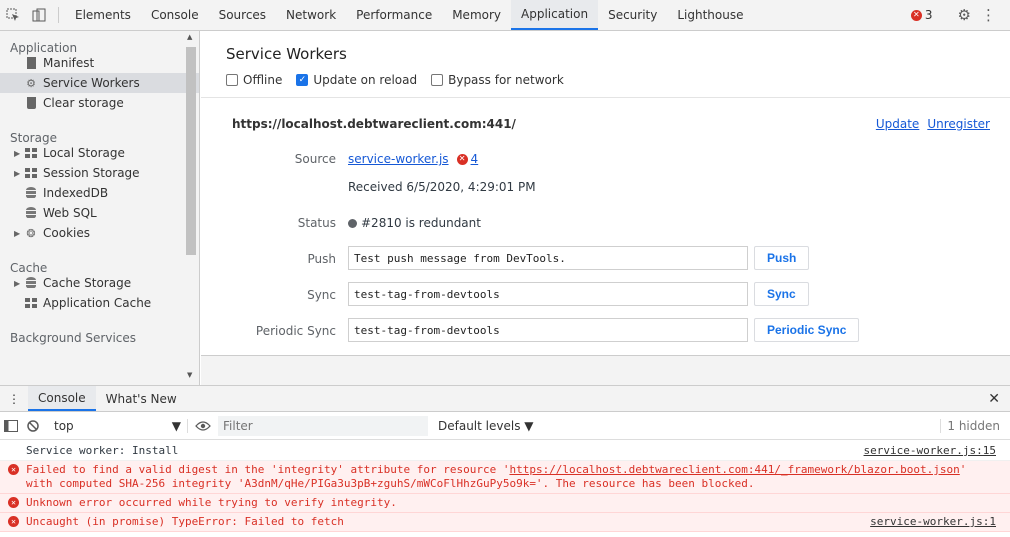 Image resolution: width=1010 pixels, height=537 pixels. What do you see at coordinates (476, 15) in the screenshot?
I see `tab-memory: Memory` at bounding box center [476, 15].